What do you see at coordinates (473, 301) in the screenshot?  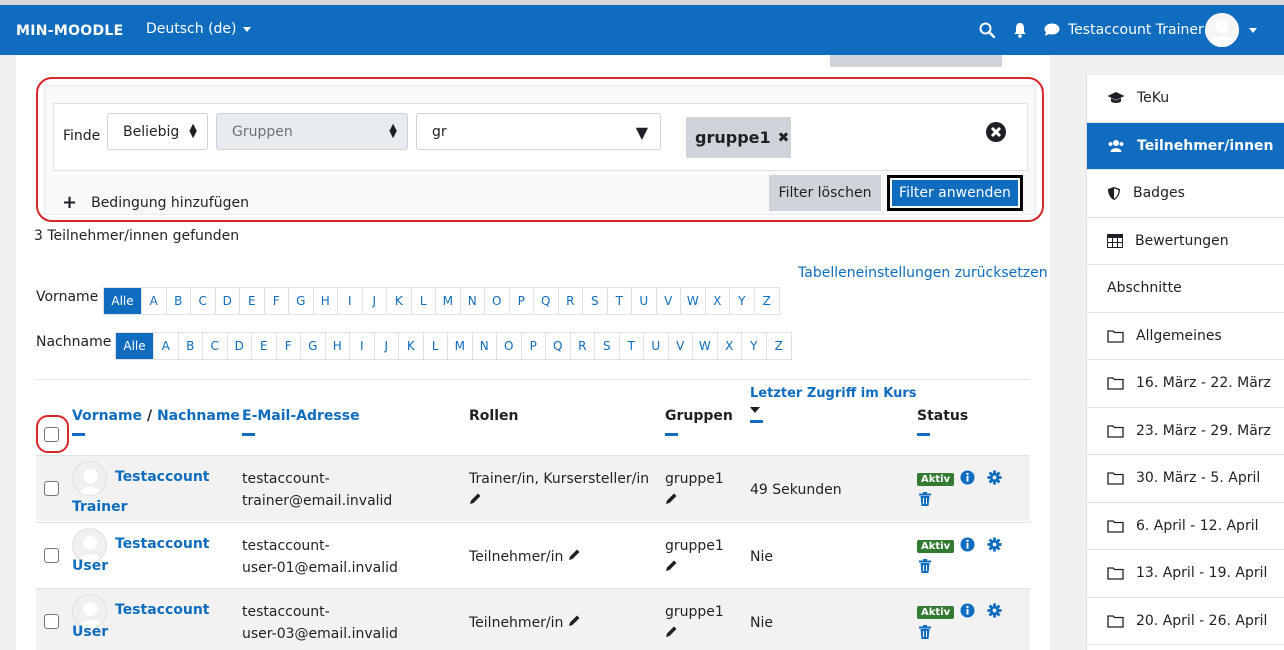 I see `initial-letter-button: N` at bounding box center [473, 301].